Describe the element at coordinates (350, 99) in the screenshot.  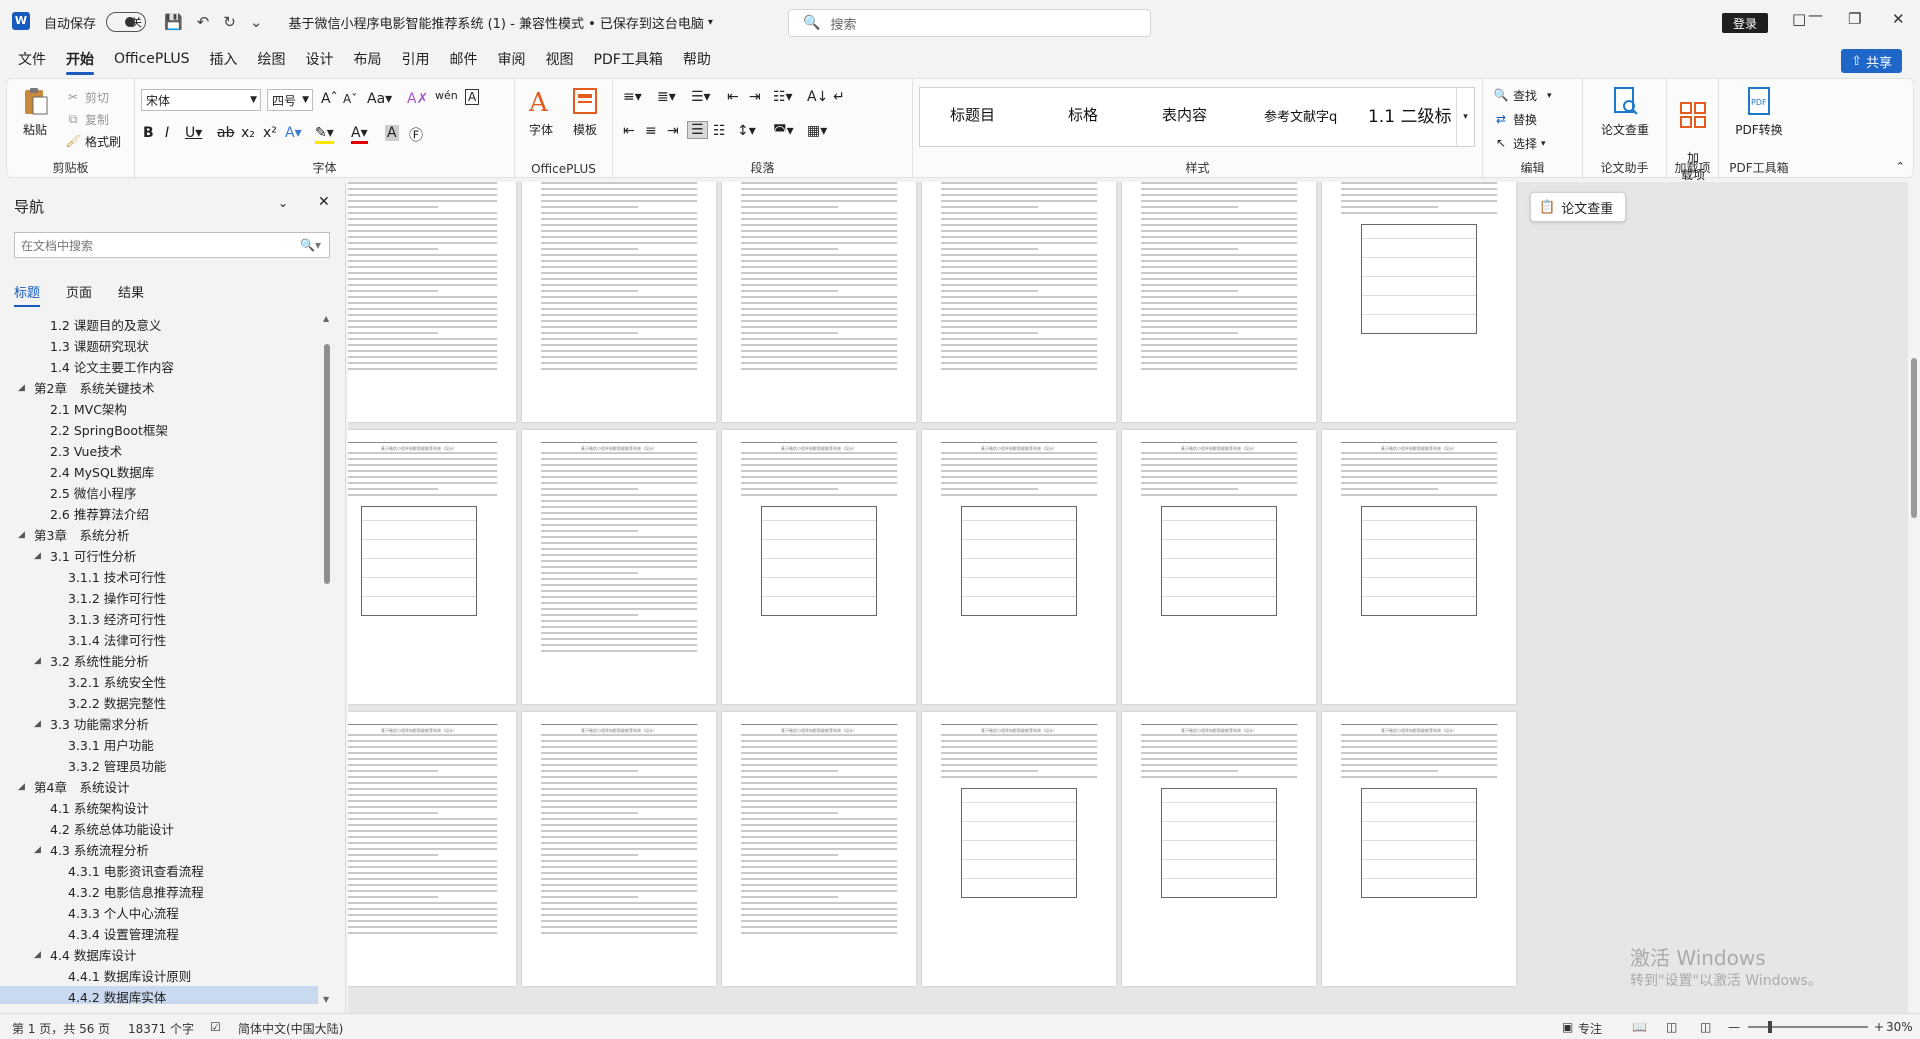
I see `shrink-font-icon: Aˇ` at that location.